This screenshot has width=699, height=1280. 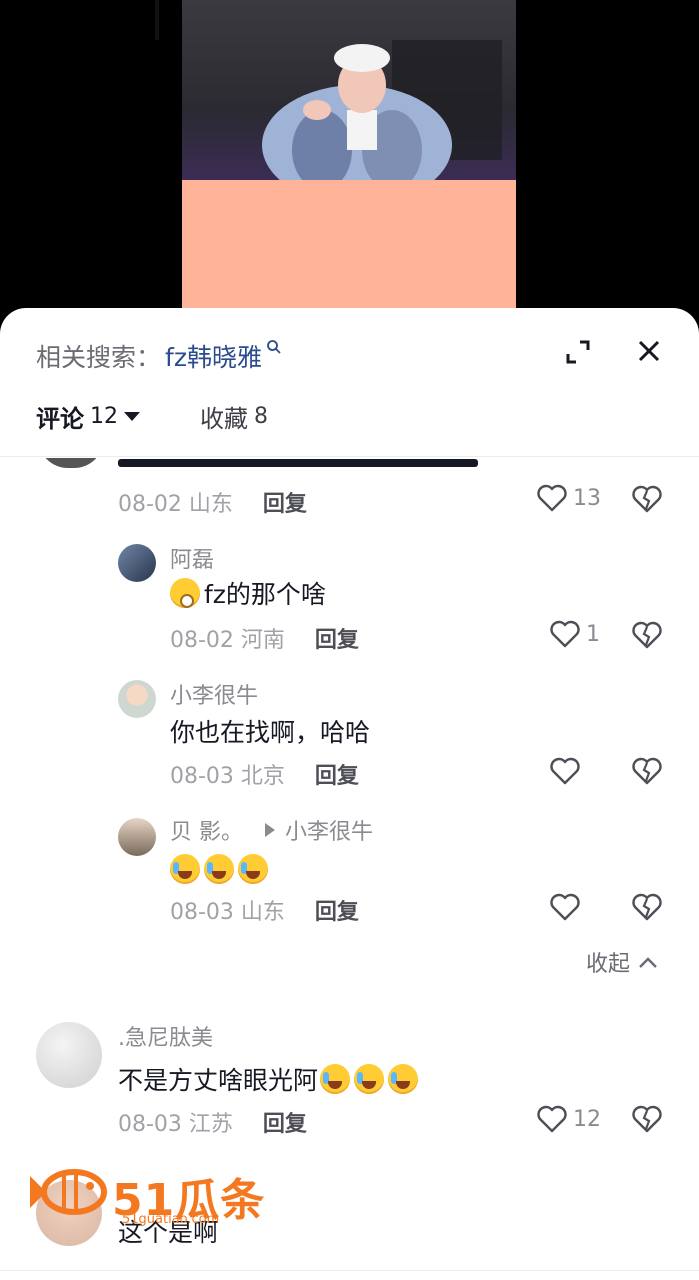 I want to click on play-arrow-icon, so click(x=270, y=830).